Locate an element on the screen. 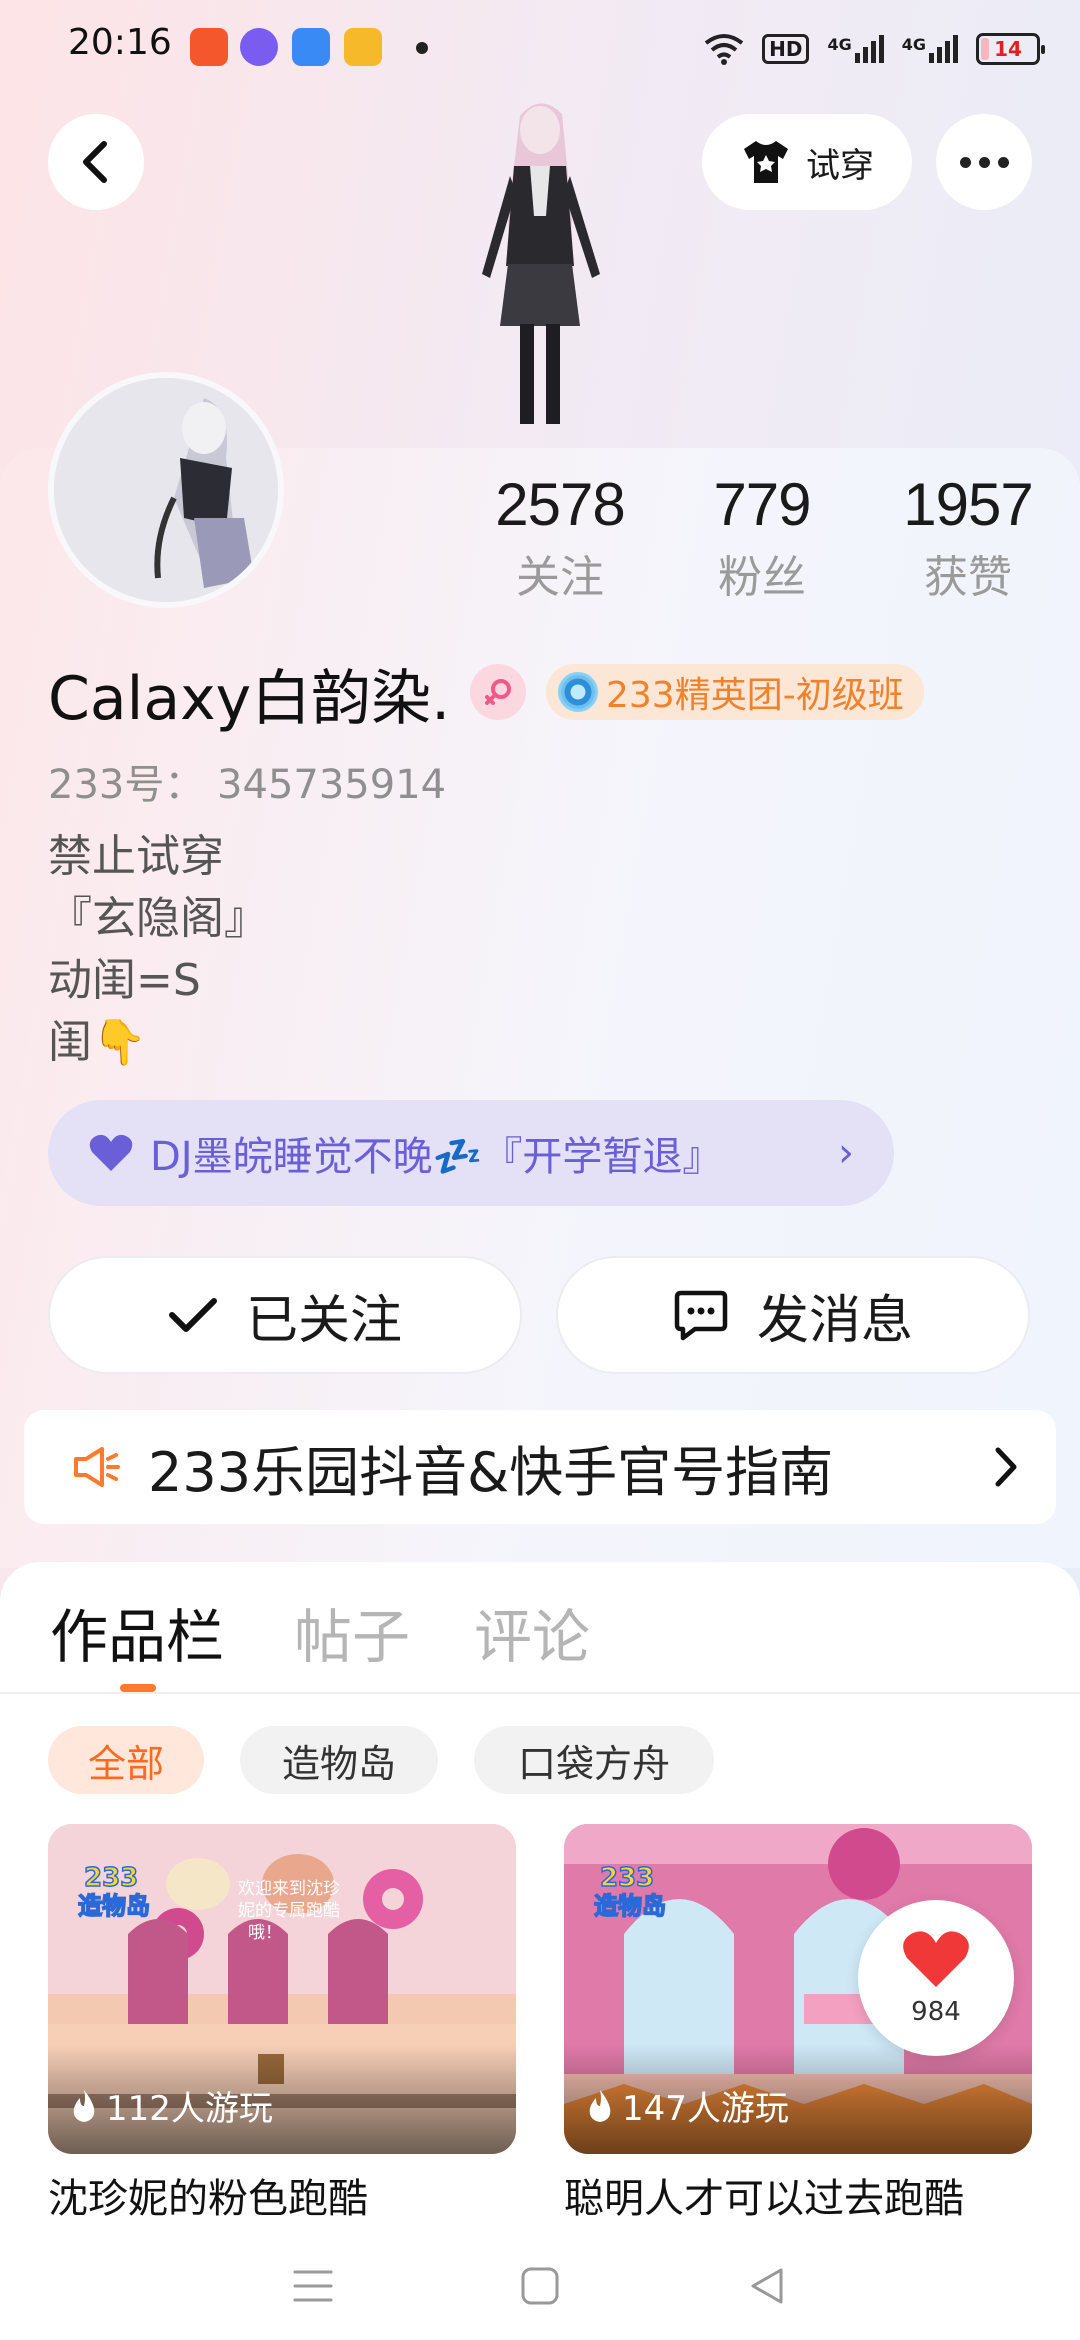  status-time: 20:16 is located at coordinates (120, 42).